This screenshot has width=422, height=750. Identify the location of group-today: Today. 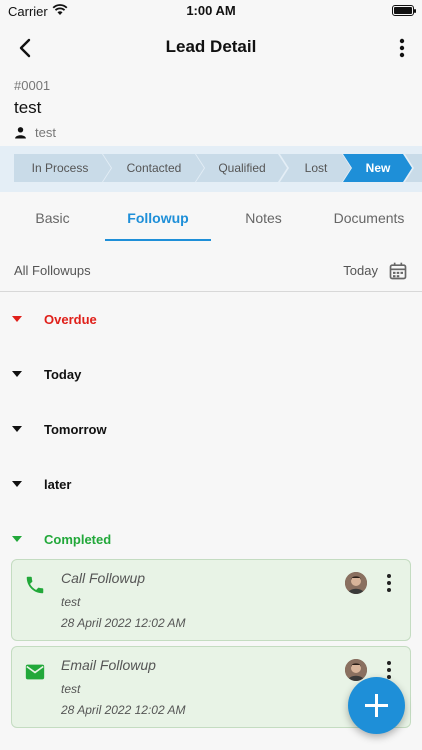
(211, 376).